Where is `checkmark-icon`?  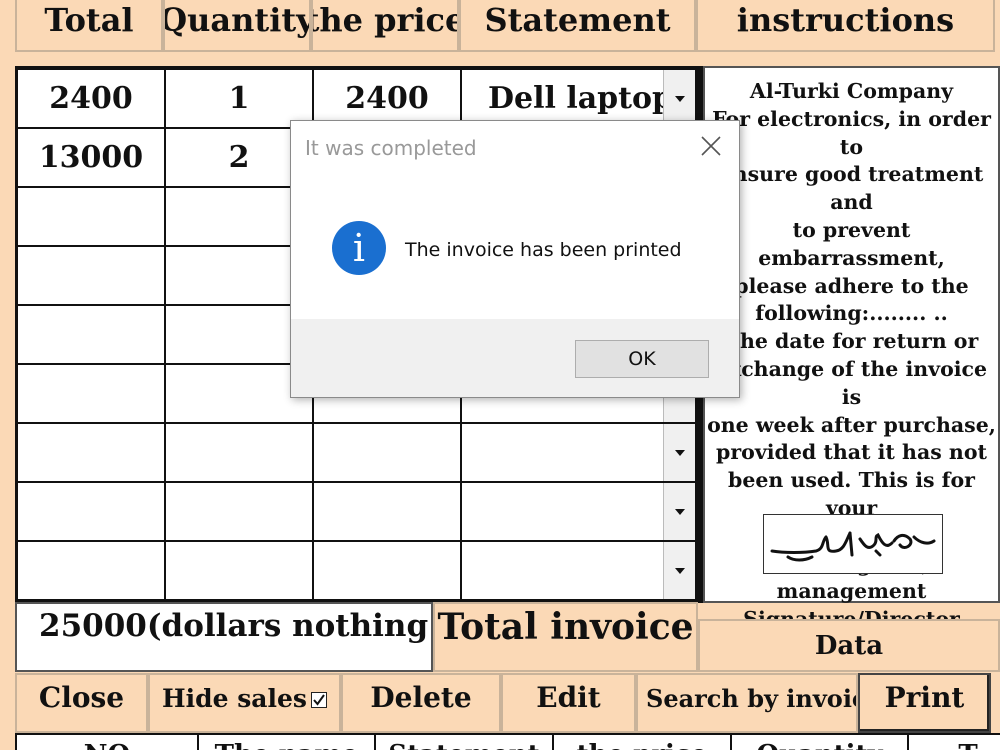
checkmark-icon is located at coordinates (319, 700).